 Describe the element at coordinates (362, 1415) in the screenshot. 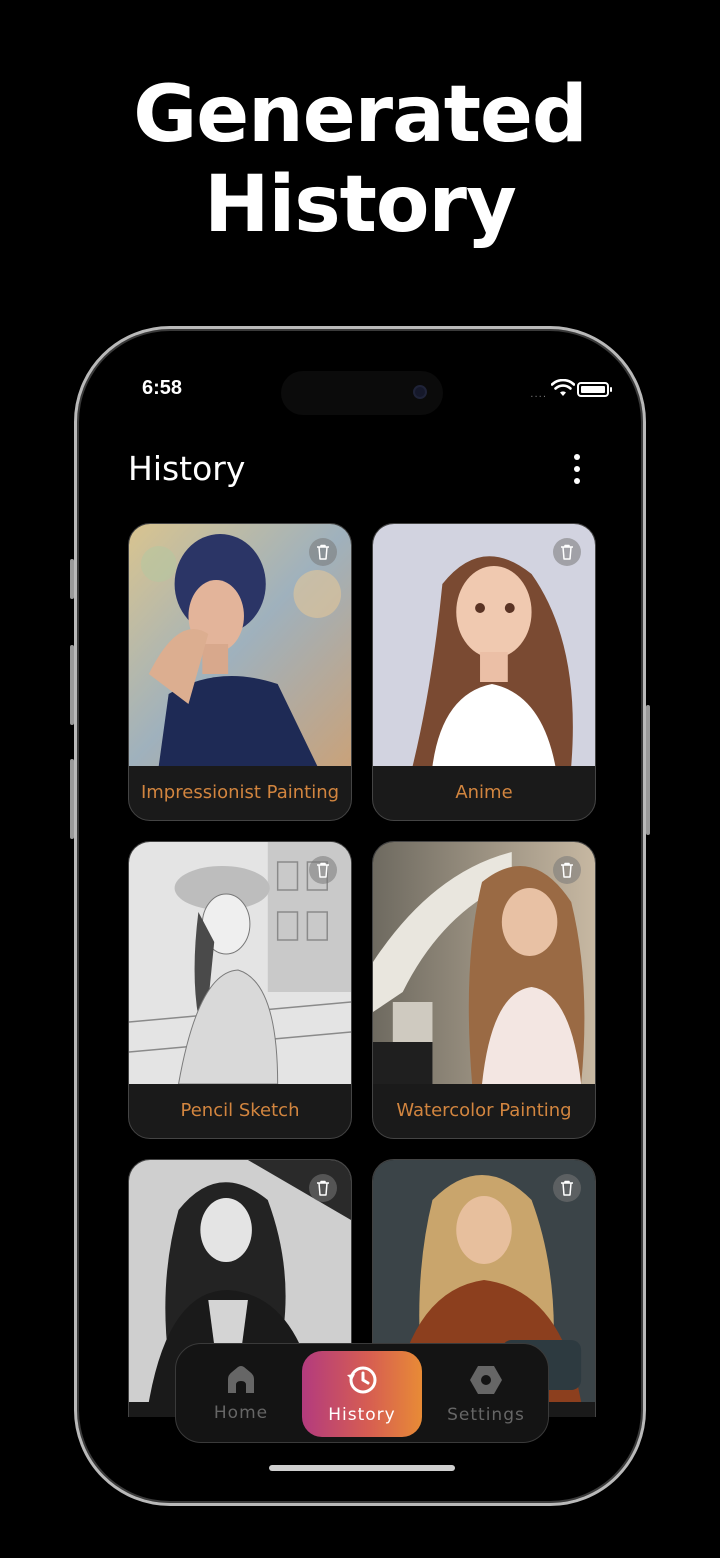

I see `nav-history-label: History` at that location.